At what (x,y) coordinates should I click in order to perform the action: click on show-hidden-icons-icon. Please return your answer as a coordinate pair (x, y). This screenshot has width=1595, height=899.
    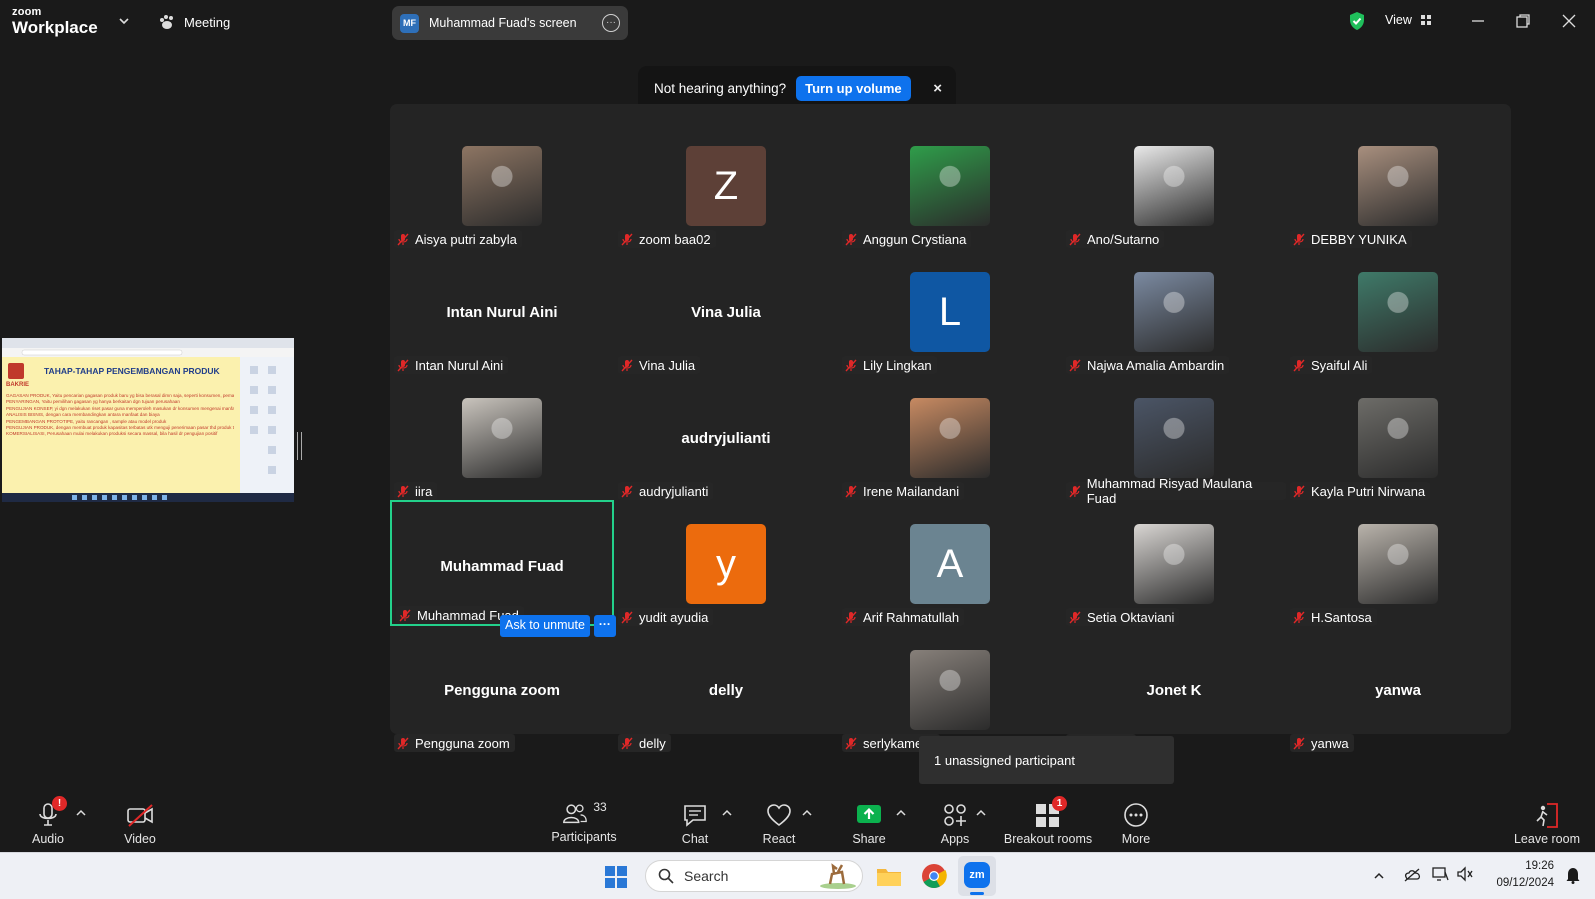
    Looking at the image, I should click on (1379, 876).